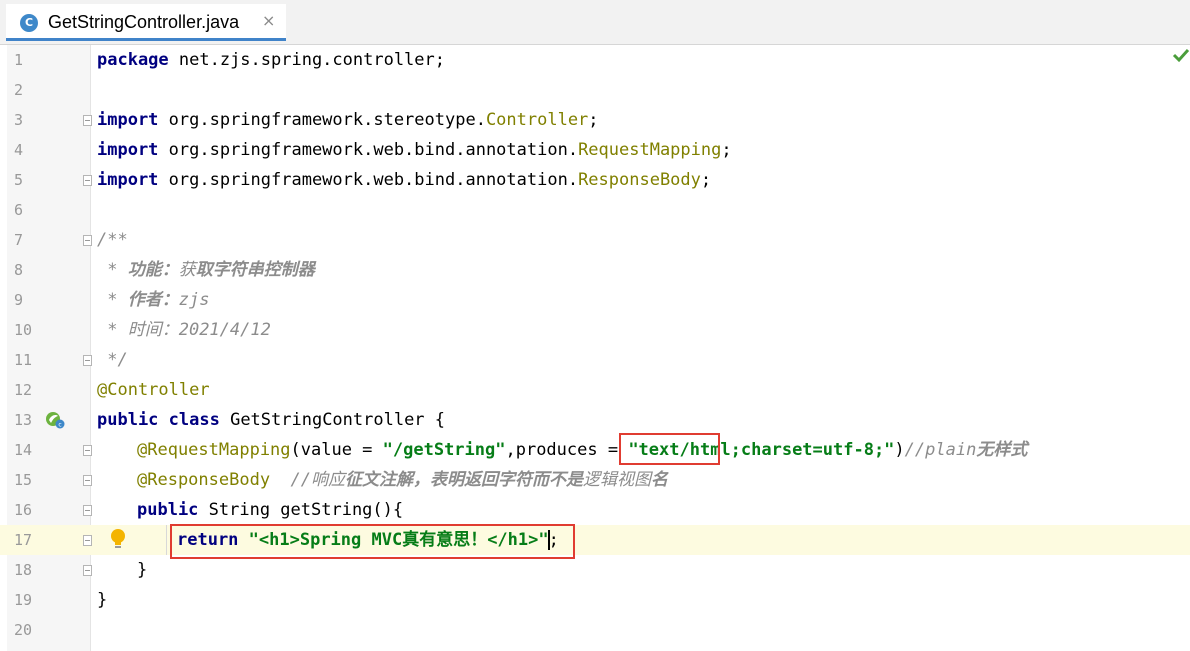  What do you see at coordinates (19, 270) in the screenshot?
I see `line-number: 8` at bounding box center [19, 270].